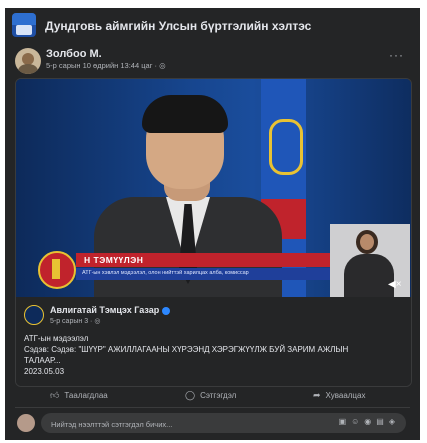 Image resolution: width=427 pixels, height=443 pixels. I want to click on share-button: ➦ Хуваалцах, so click(339, 395).